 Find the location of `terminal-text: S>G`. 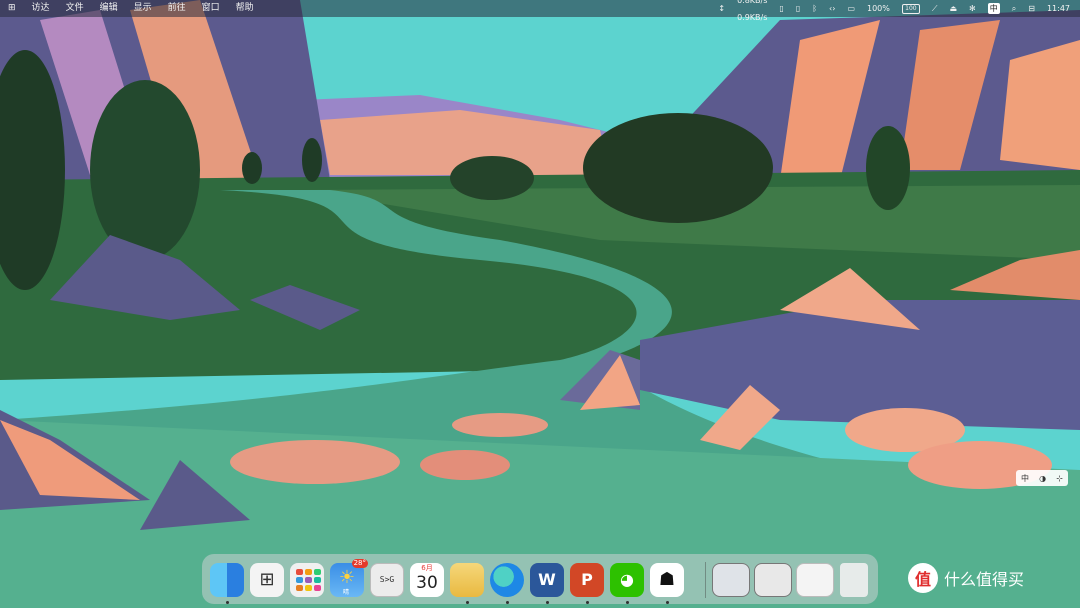

terminal-text: S>G is located at coordinates (387, 579).